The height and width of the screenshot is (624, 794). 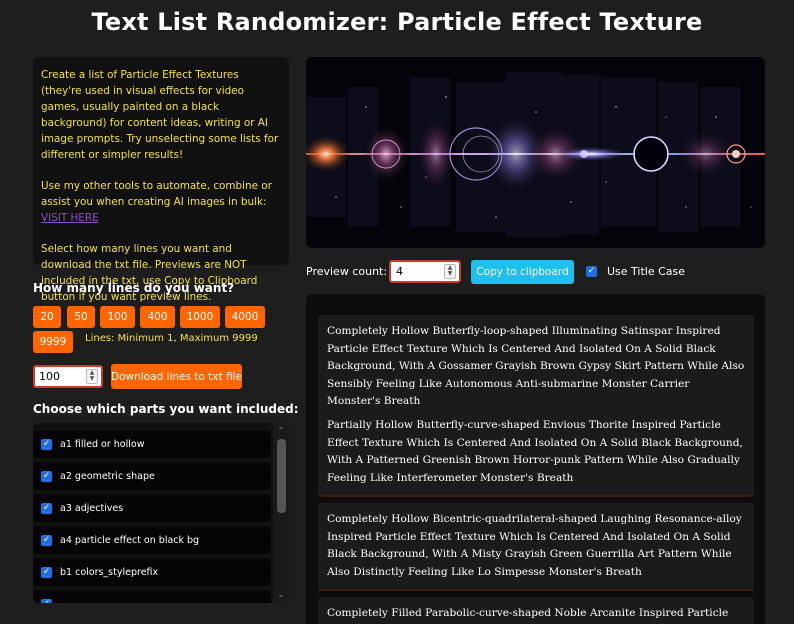 I want to click on part-item-a2: ✓ a2 geometric shape, so click(x=152, y=476).